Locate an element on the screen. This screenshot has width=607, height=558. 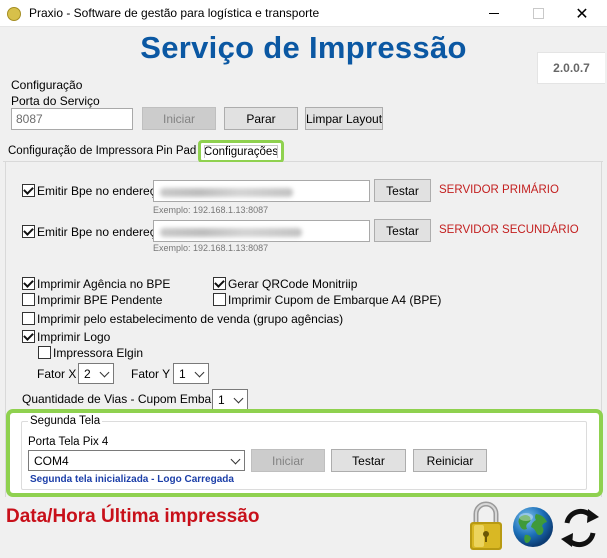
emit-bpe-secondary-label: Emitir Bpe no endereço: is located at coordinates (101, 232).